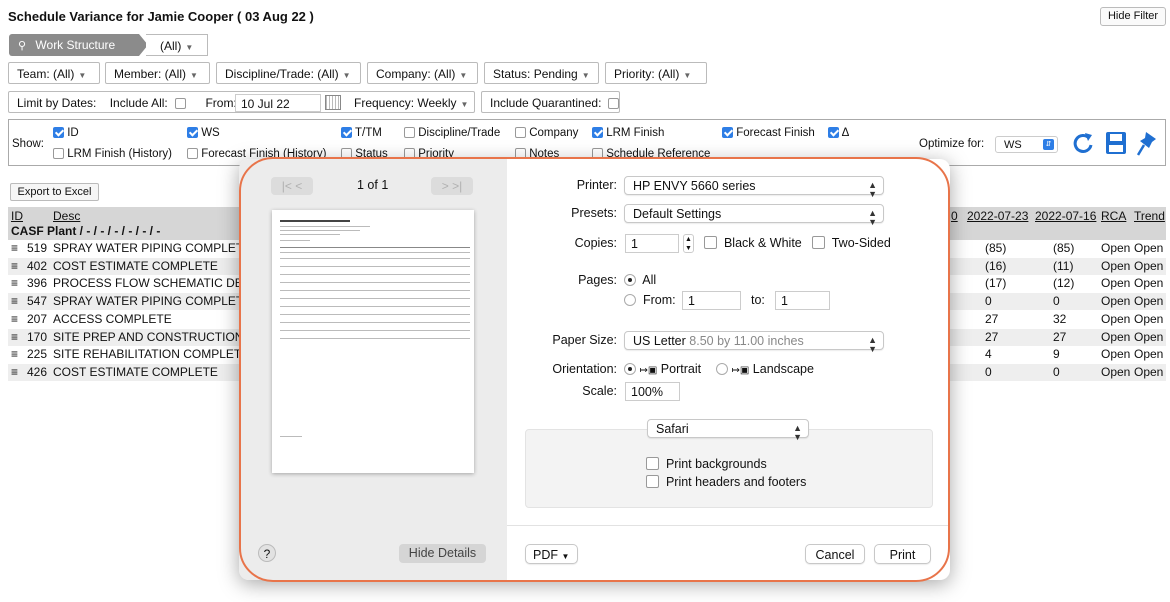  Describe the element at coordinates (861, 243) in the screenshot. I see `two-sided-label: Two-Sided` at that location.